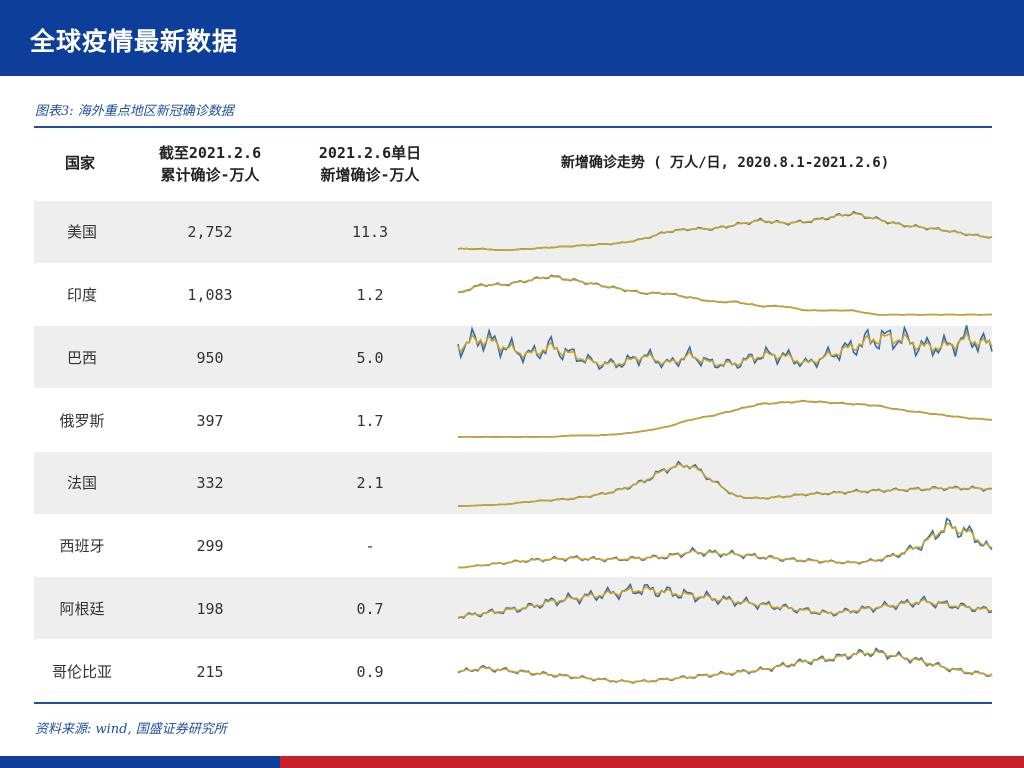 Image resolution: width=1024 pixels, height=768 pixels. I want to click on cell-country: 美国, so click(81, 232).